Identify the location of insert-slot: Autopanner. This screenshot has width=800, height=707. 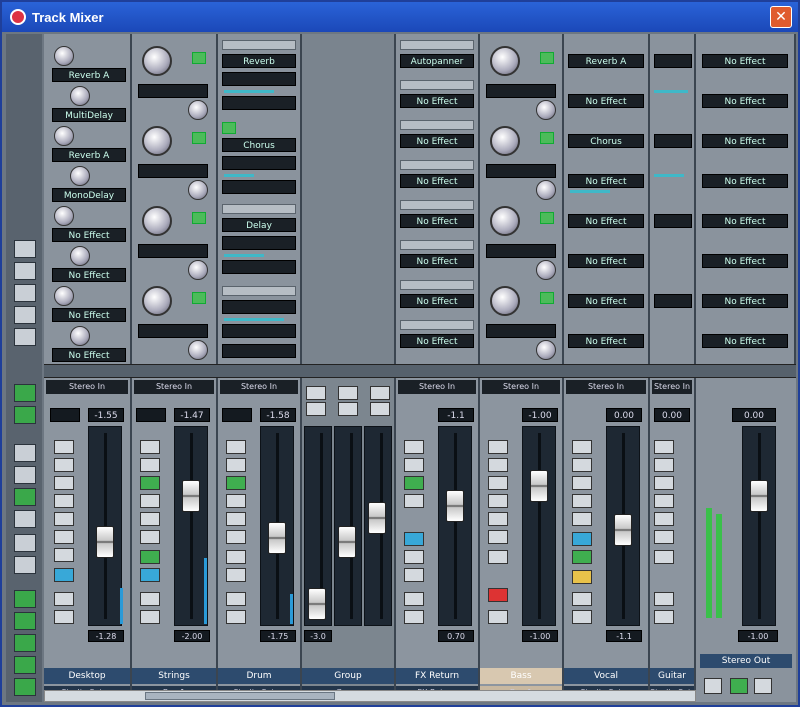
(437, 61).